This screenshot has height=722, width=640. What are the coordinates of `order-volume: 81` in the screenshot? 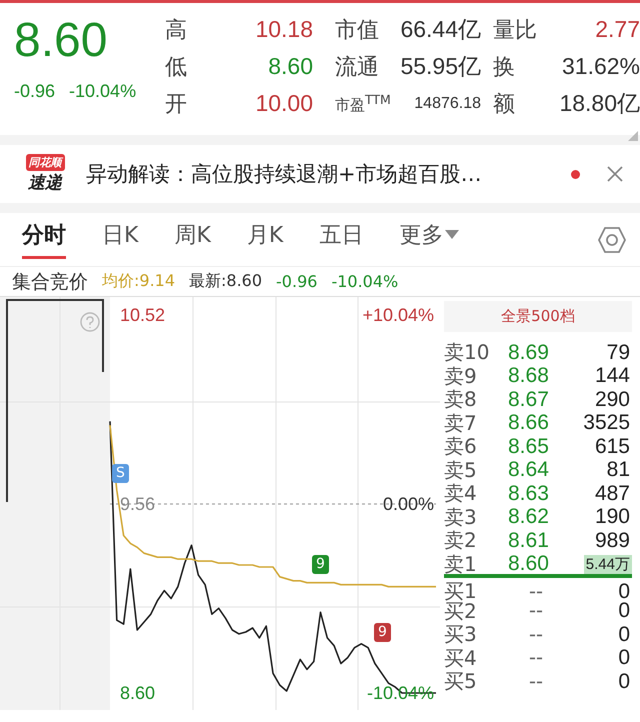 It's located at (618, 470).